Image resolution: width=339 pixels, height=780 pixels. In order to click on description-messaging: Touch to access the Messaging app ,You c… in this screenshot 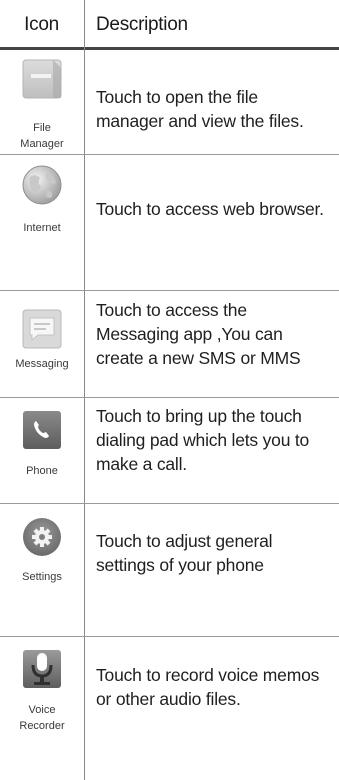, I will do `click(198, 334)`.